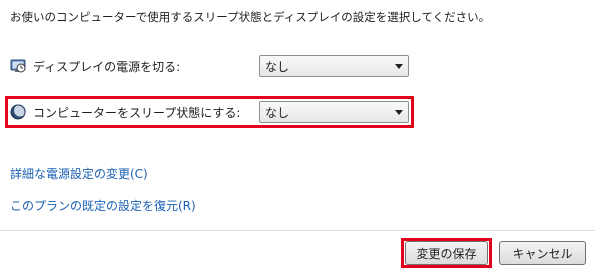 This screenshot has height=269, width=595. I want to click on display-off-row: ディスプレイの電源を切る:, so click(95, 66).